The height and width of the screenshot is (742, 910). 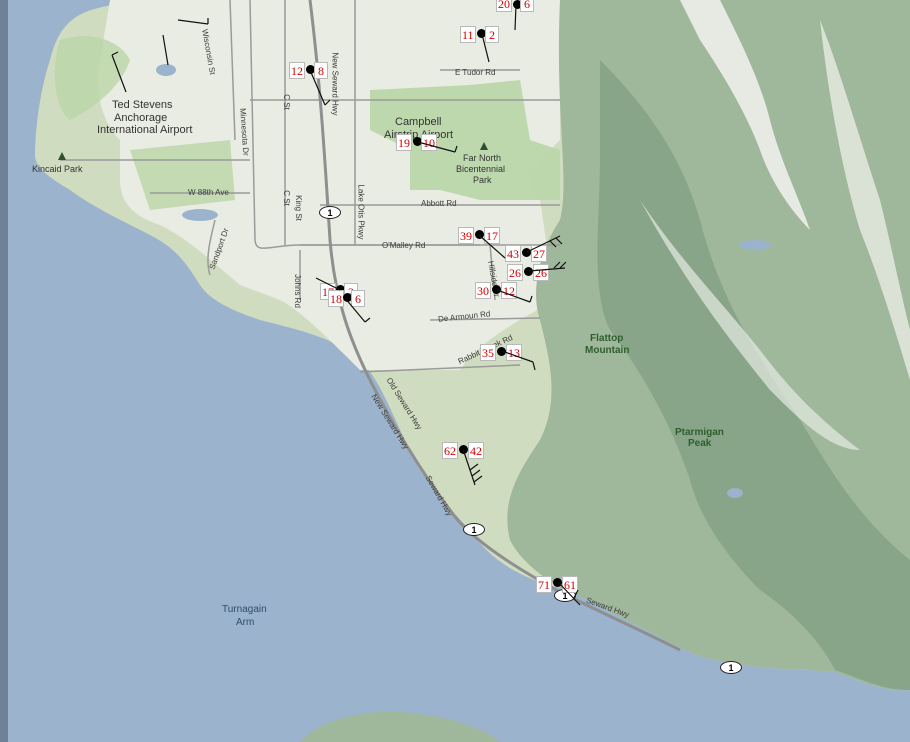 What do you see at coordinates (57, 169) in the screenshot?
I see `place-label: Kincaid Park` at bounding box center [57, 169].